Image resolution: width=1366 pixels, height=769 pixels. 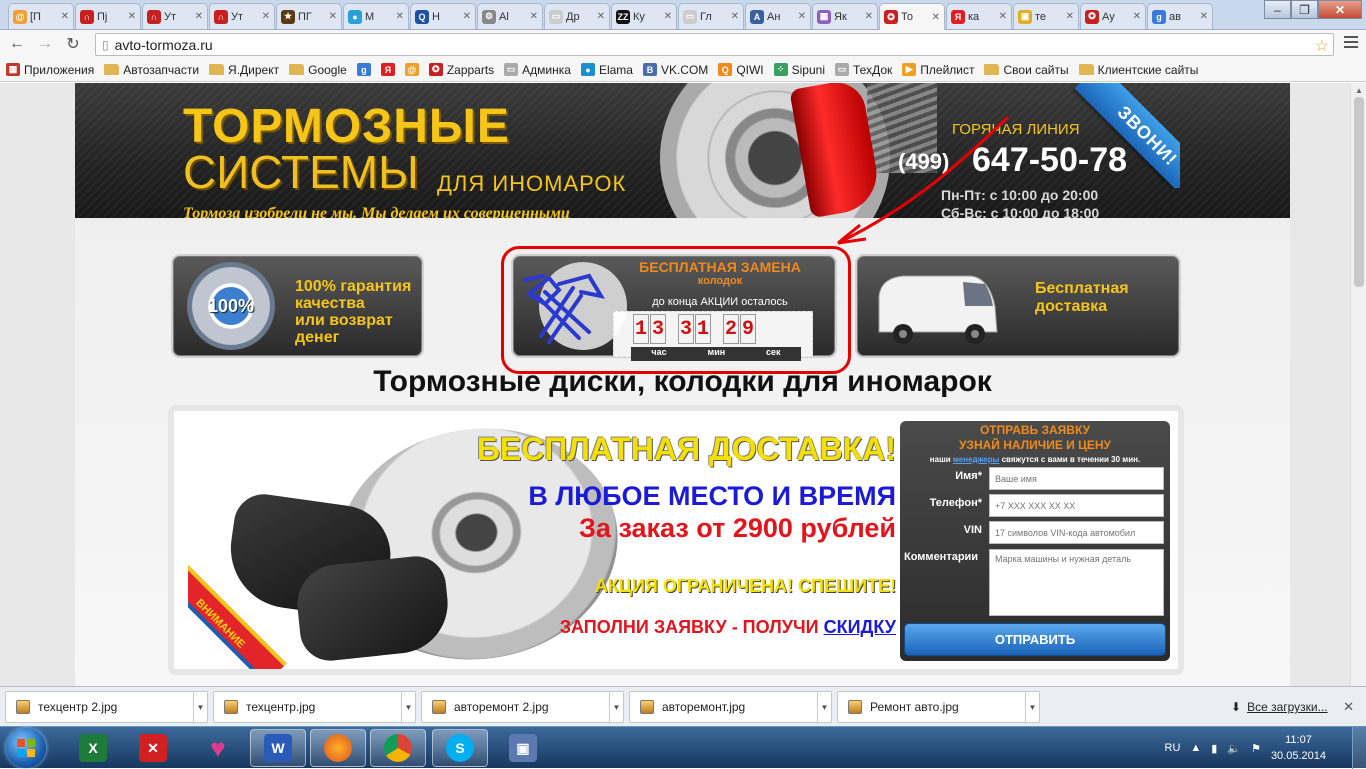 What do you see at coordinates (151, 70) in the screenshot?
I see `bookmark-item: Автозапчасти` at bounding box center [151, 70].